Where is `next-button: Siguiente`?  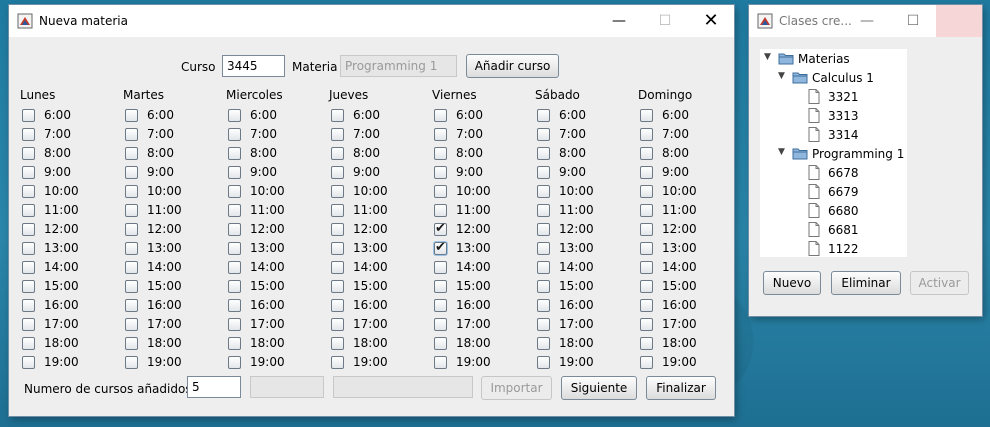 next-button: Siguiente is located at coordinates (599, 388).